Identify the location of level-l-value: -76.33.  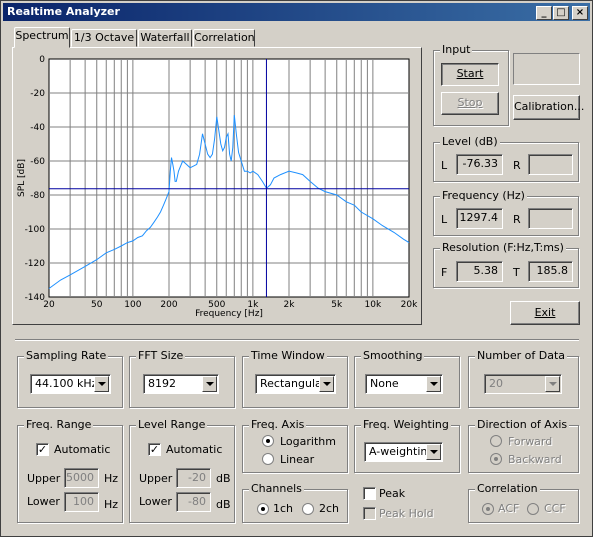
(479, 164).